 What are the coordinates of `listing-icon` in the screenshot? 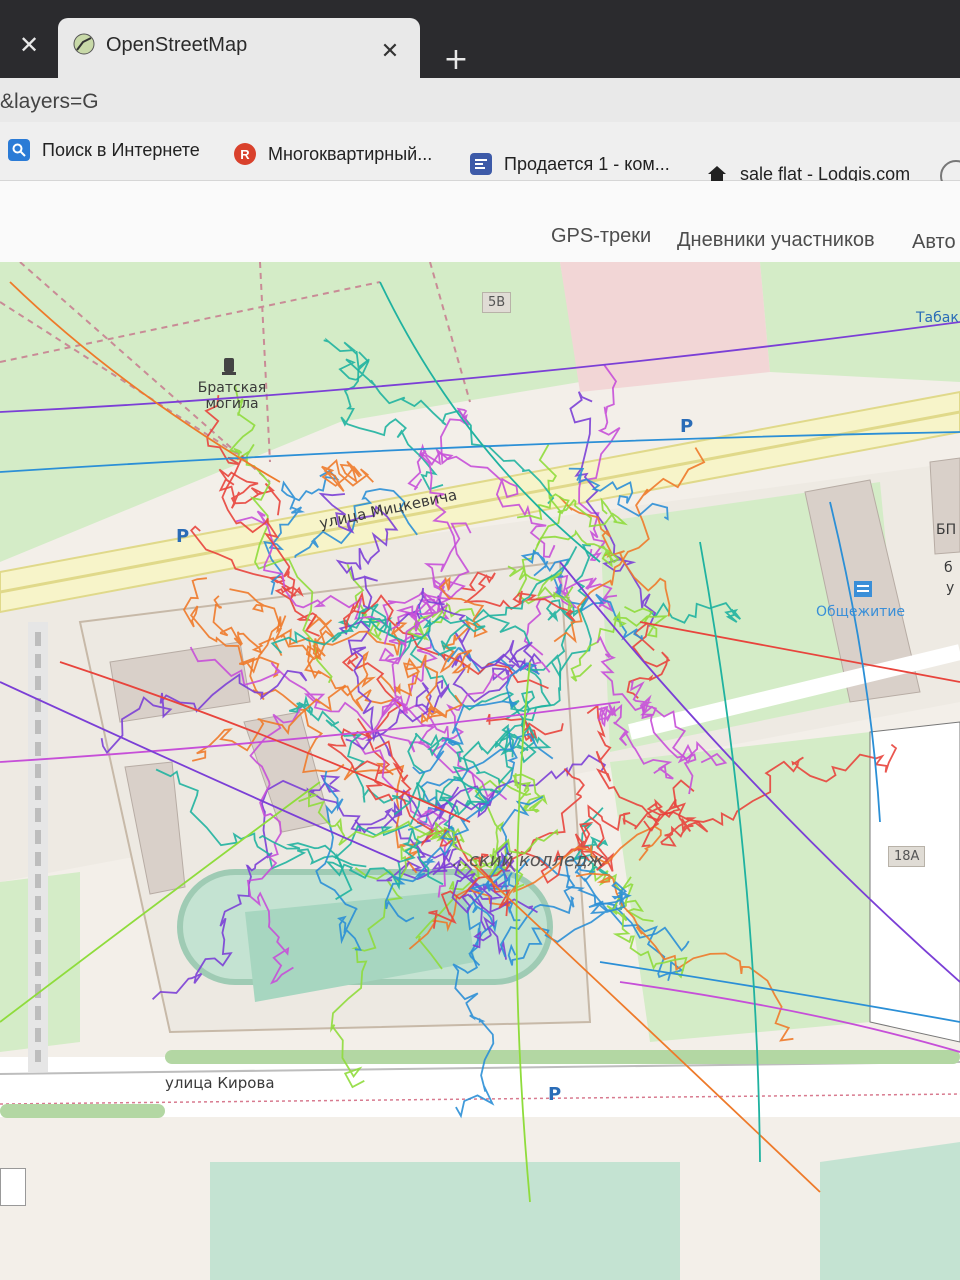 It's located at (481, 164).